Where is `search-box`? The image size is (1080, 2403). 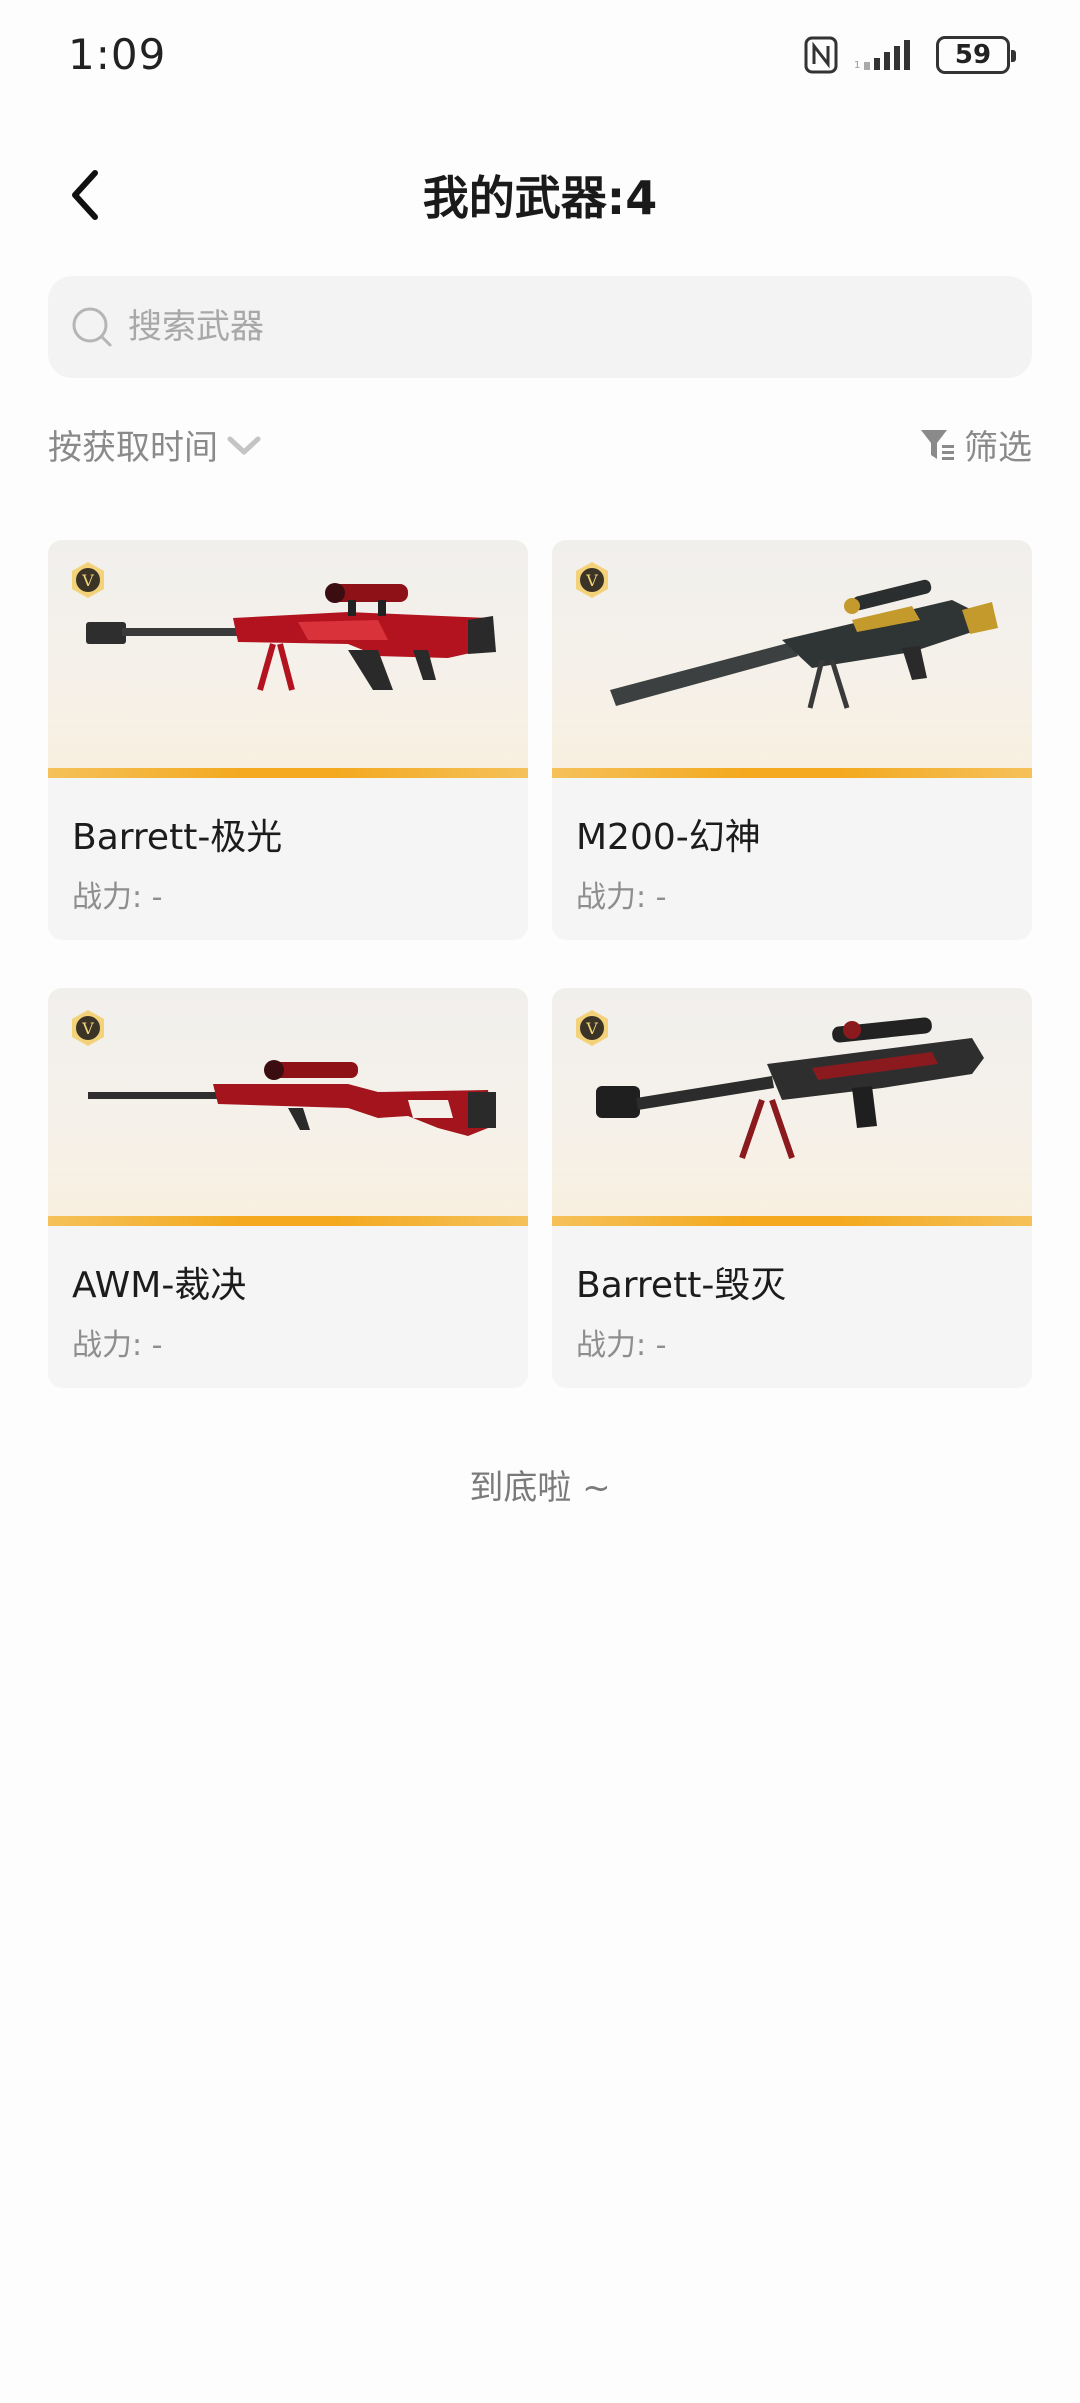
search-box is located at coordinates (540, 327).